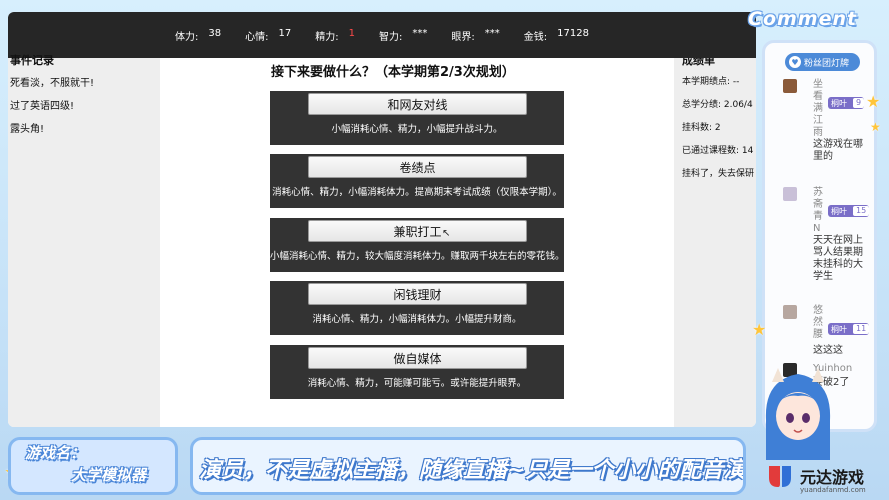  What do you see at coordinates (215, 33) in the screenshot?
I see `stat-value: 38` at bounding box center [215, 33].